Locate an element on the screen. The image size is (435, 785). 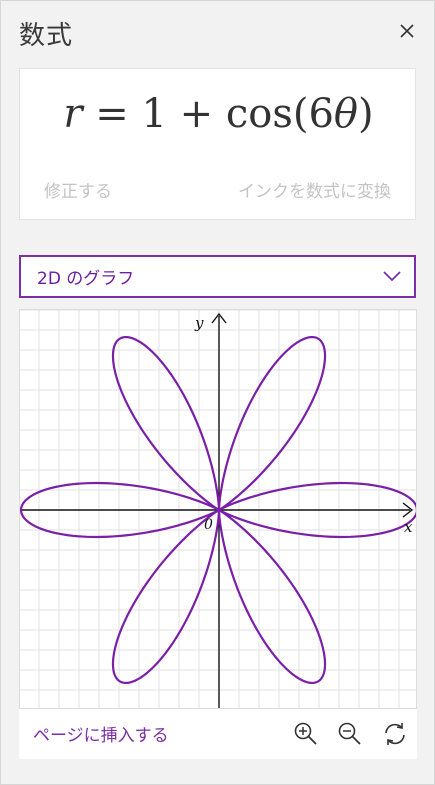
equation-display: r = 1 + cos(6θ) is located at coordinates (218, 114).